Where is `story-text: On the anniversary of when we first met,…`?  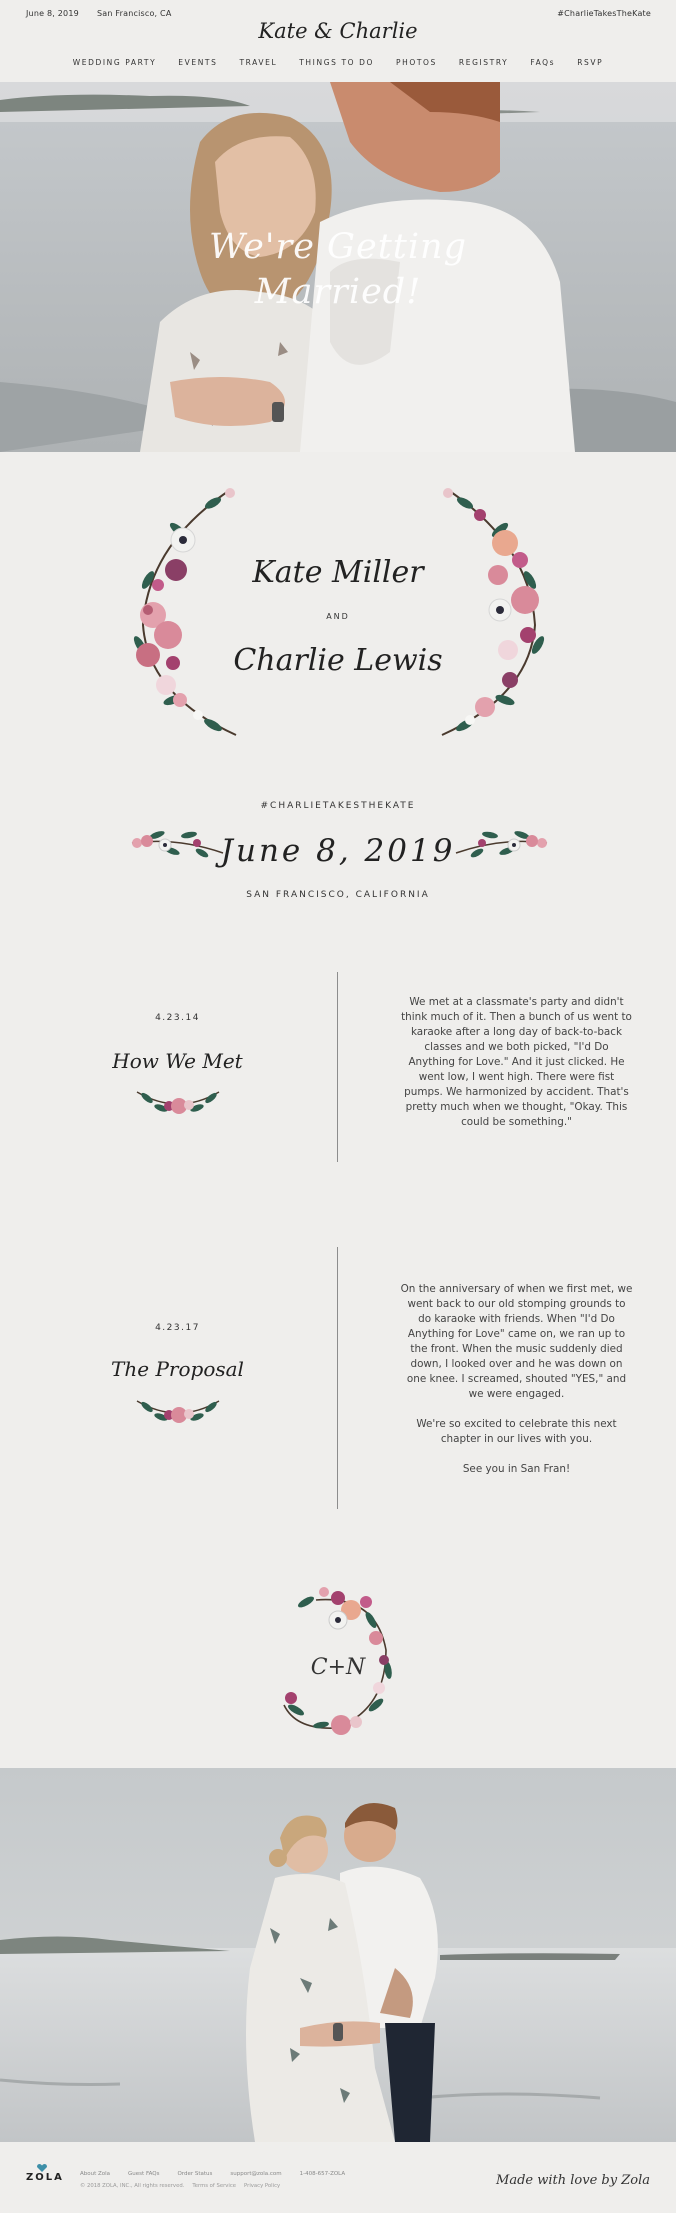
story-text: On the anniversary of when we first met,… is located at coordinates (516, 1387).